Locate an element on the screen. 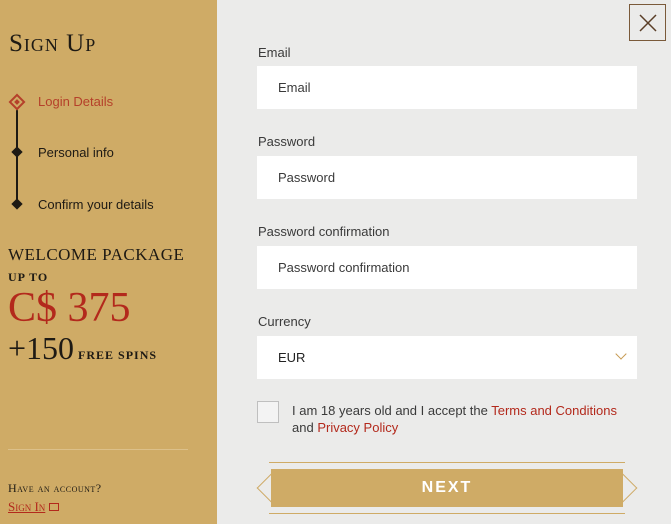  password-label: Password is located at coordinates (287, 141).